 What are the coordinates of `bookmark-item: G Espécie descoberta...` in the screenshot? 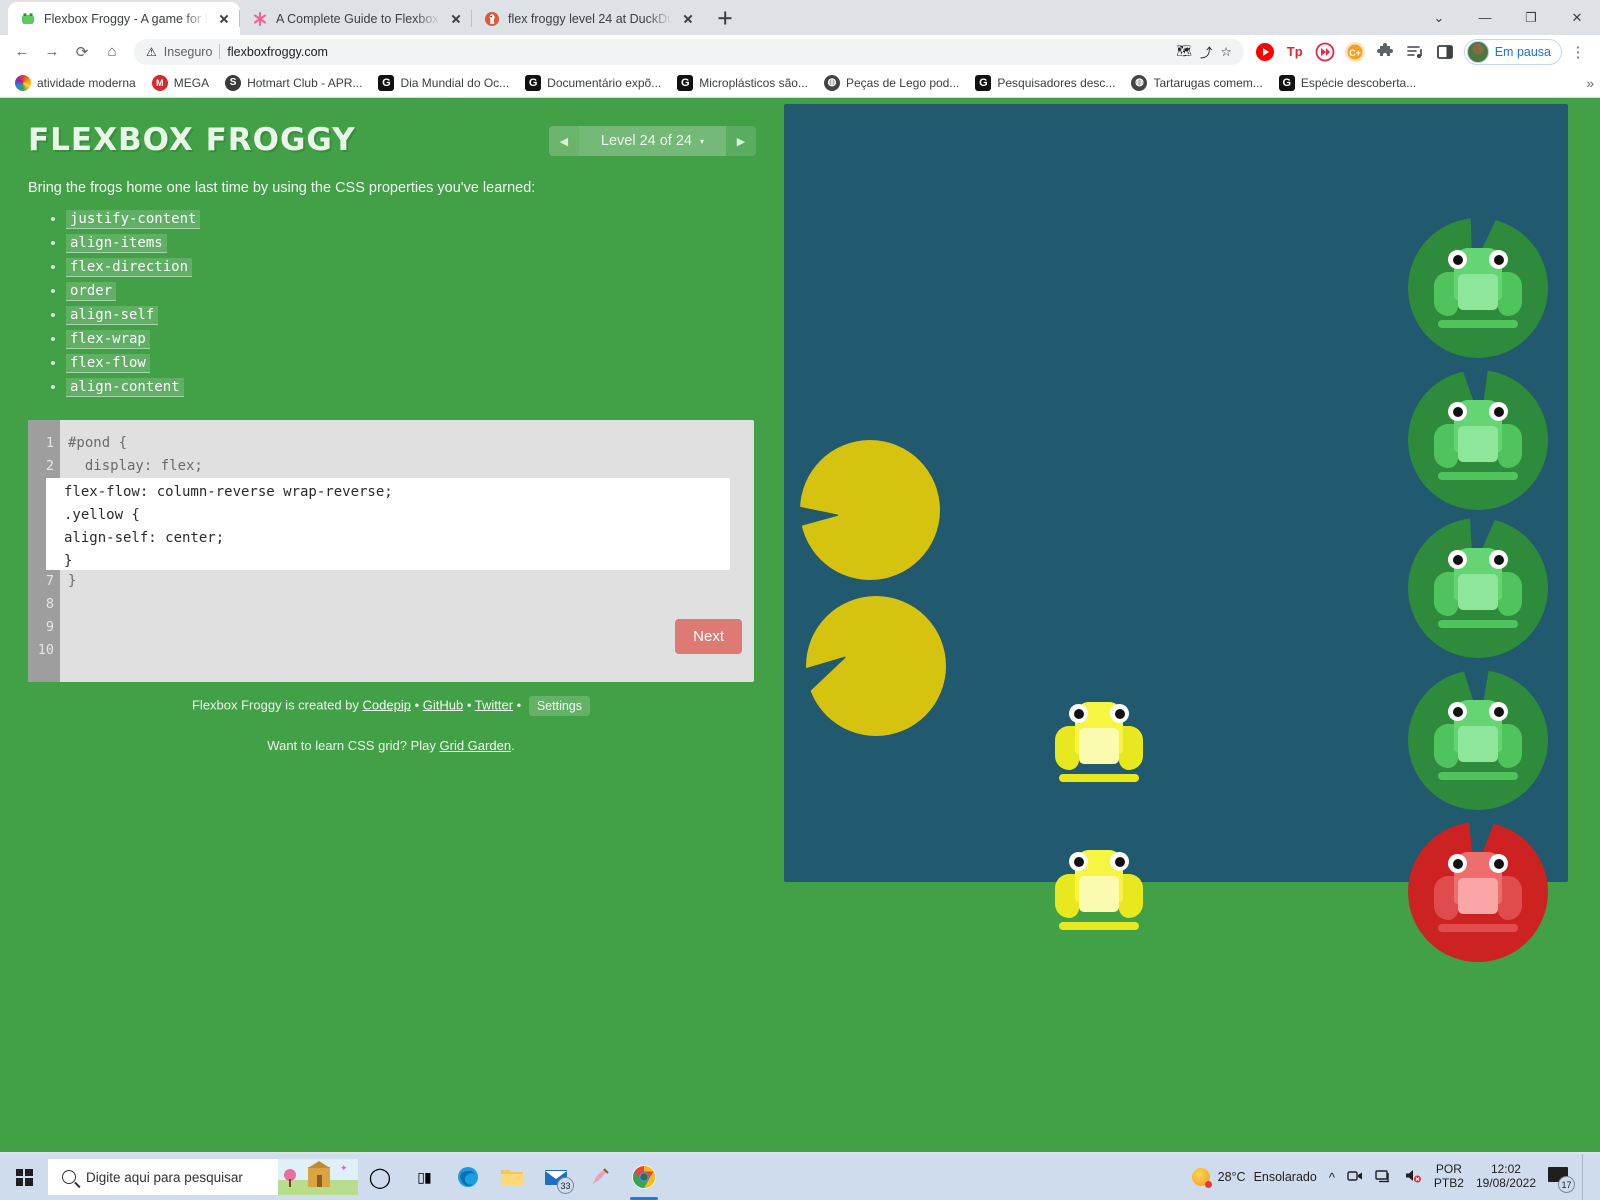 It's located at (1347, 83).